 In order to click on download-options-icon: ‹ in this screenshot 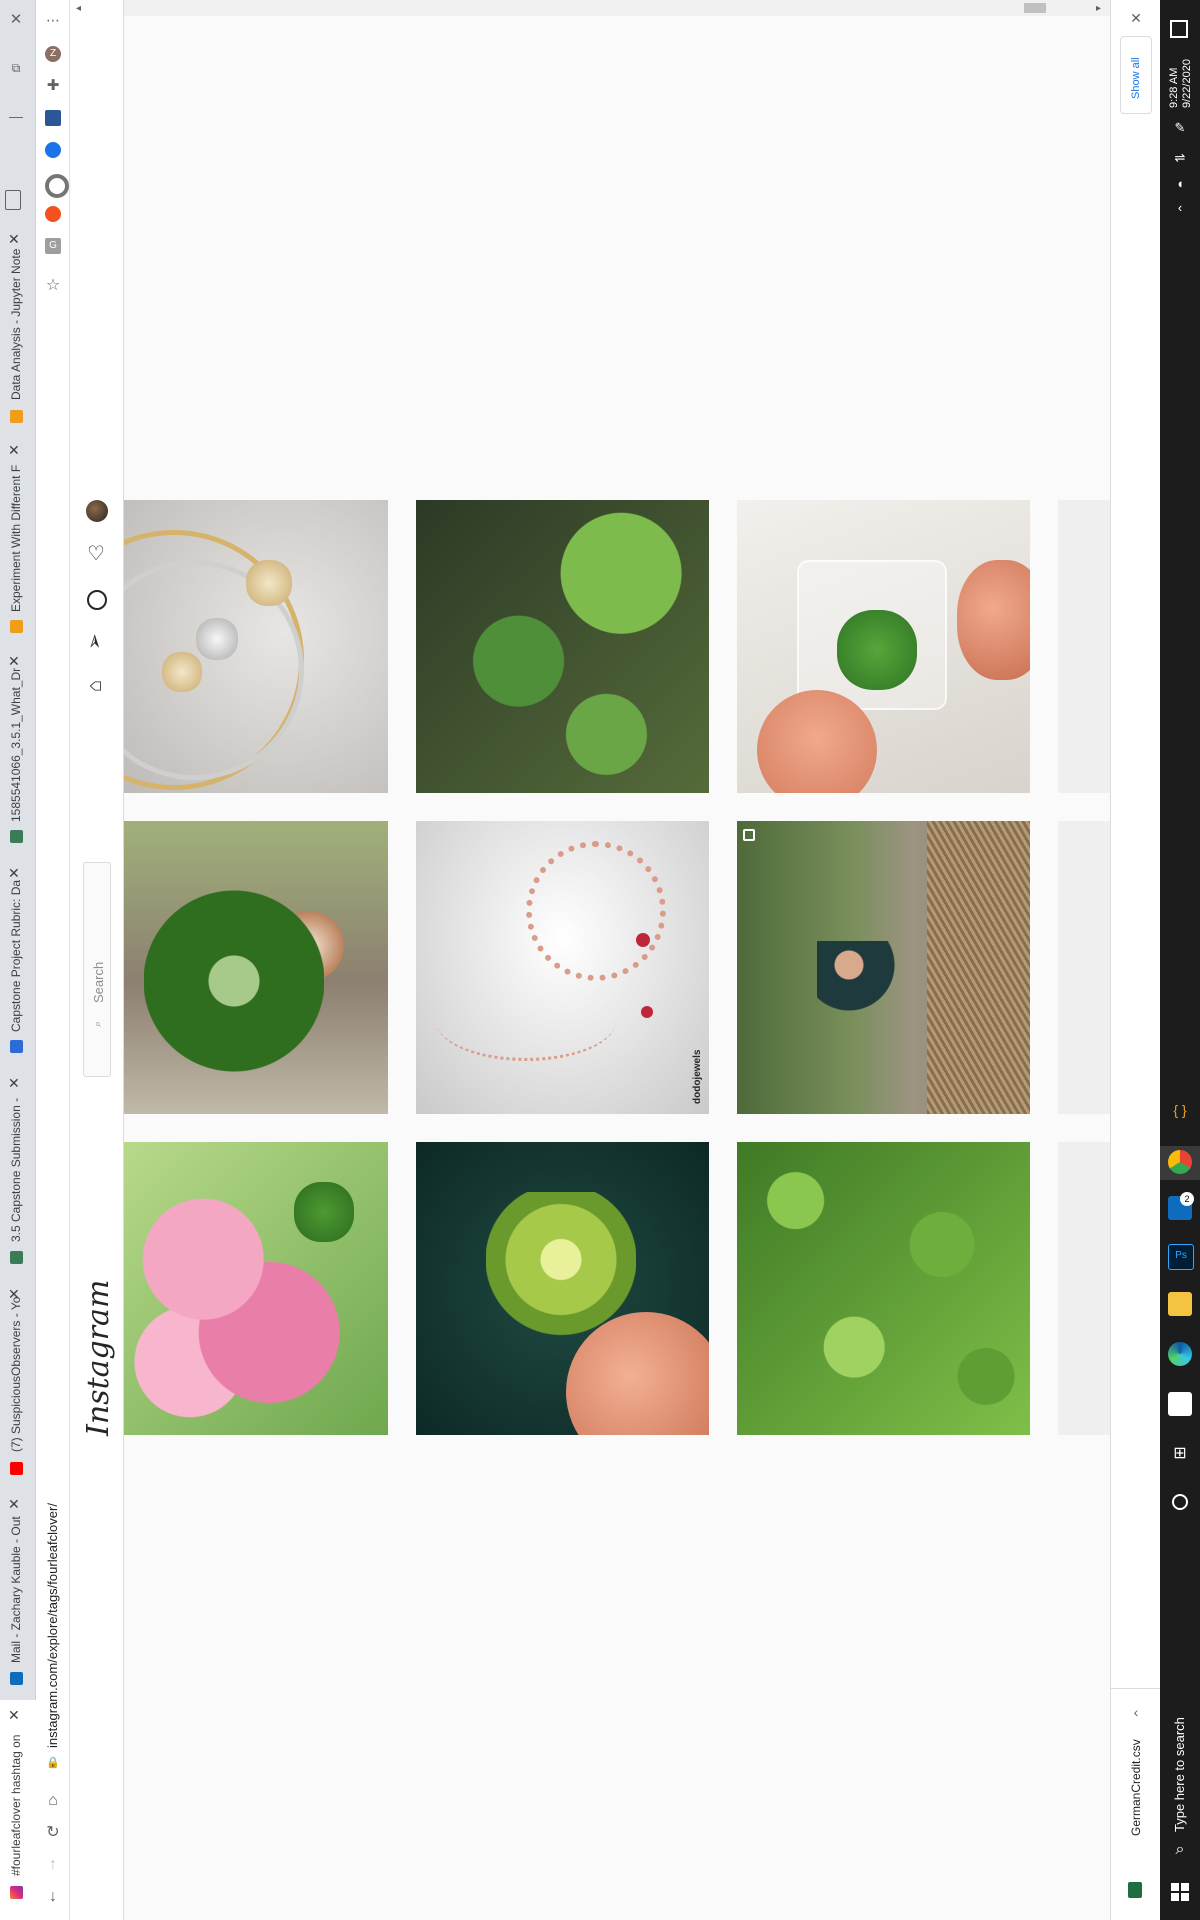, I will do `click(1136, 1712)`.